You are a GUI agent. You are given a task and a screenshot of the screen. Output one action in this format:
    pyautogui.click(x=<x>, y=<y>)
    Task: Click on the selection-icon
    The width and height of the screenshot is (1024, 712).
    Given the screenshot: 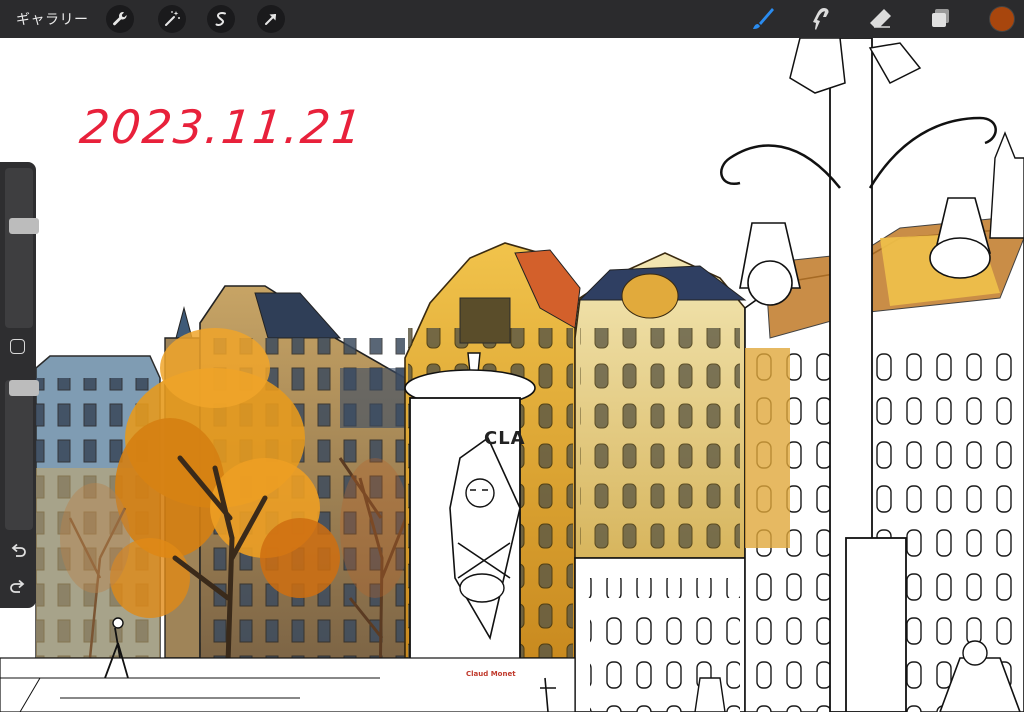 What is the action you would take?
    pyautogui.click(x=220, y=19)
    